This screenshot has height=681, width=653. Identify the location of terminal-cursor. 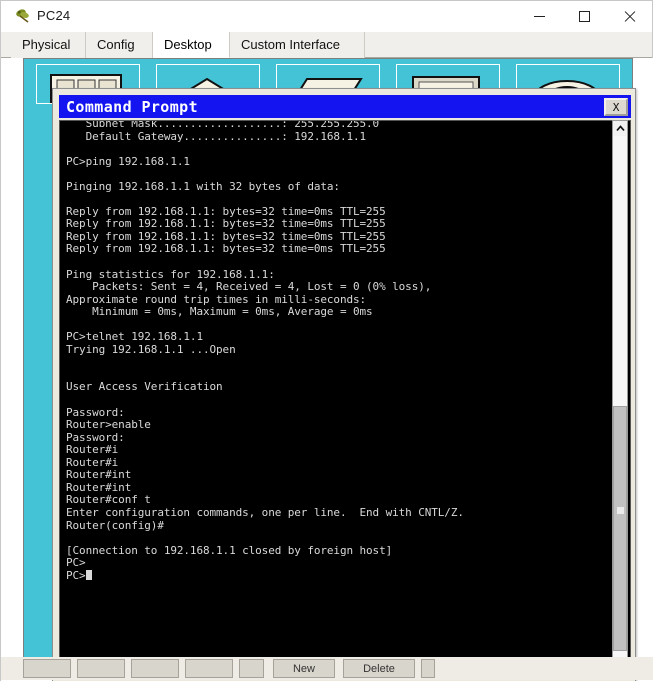
(88, 574).